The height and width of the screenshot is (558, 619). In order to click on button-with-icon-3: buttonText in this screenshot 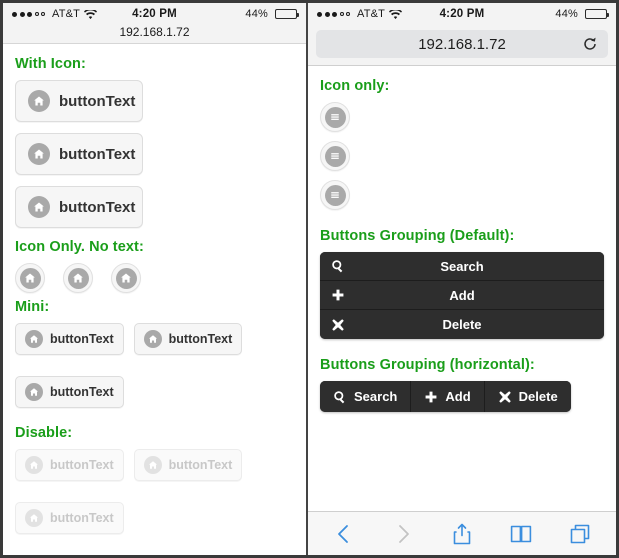, I will do `click(79, 207)`.